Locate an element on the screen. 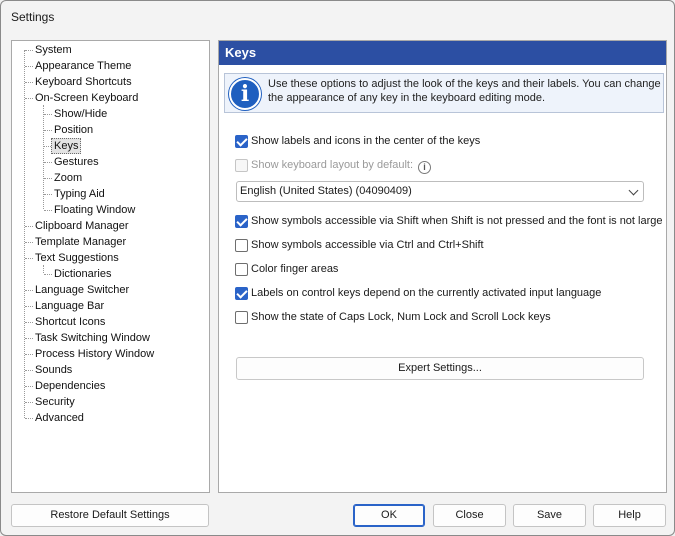  ok-button: OK is located at coordinates (389, 515).